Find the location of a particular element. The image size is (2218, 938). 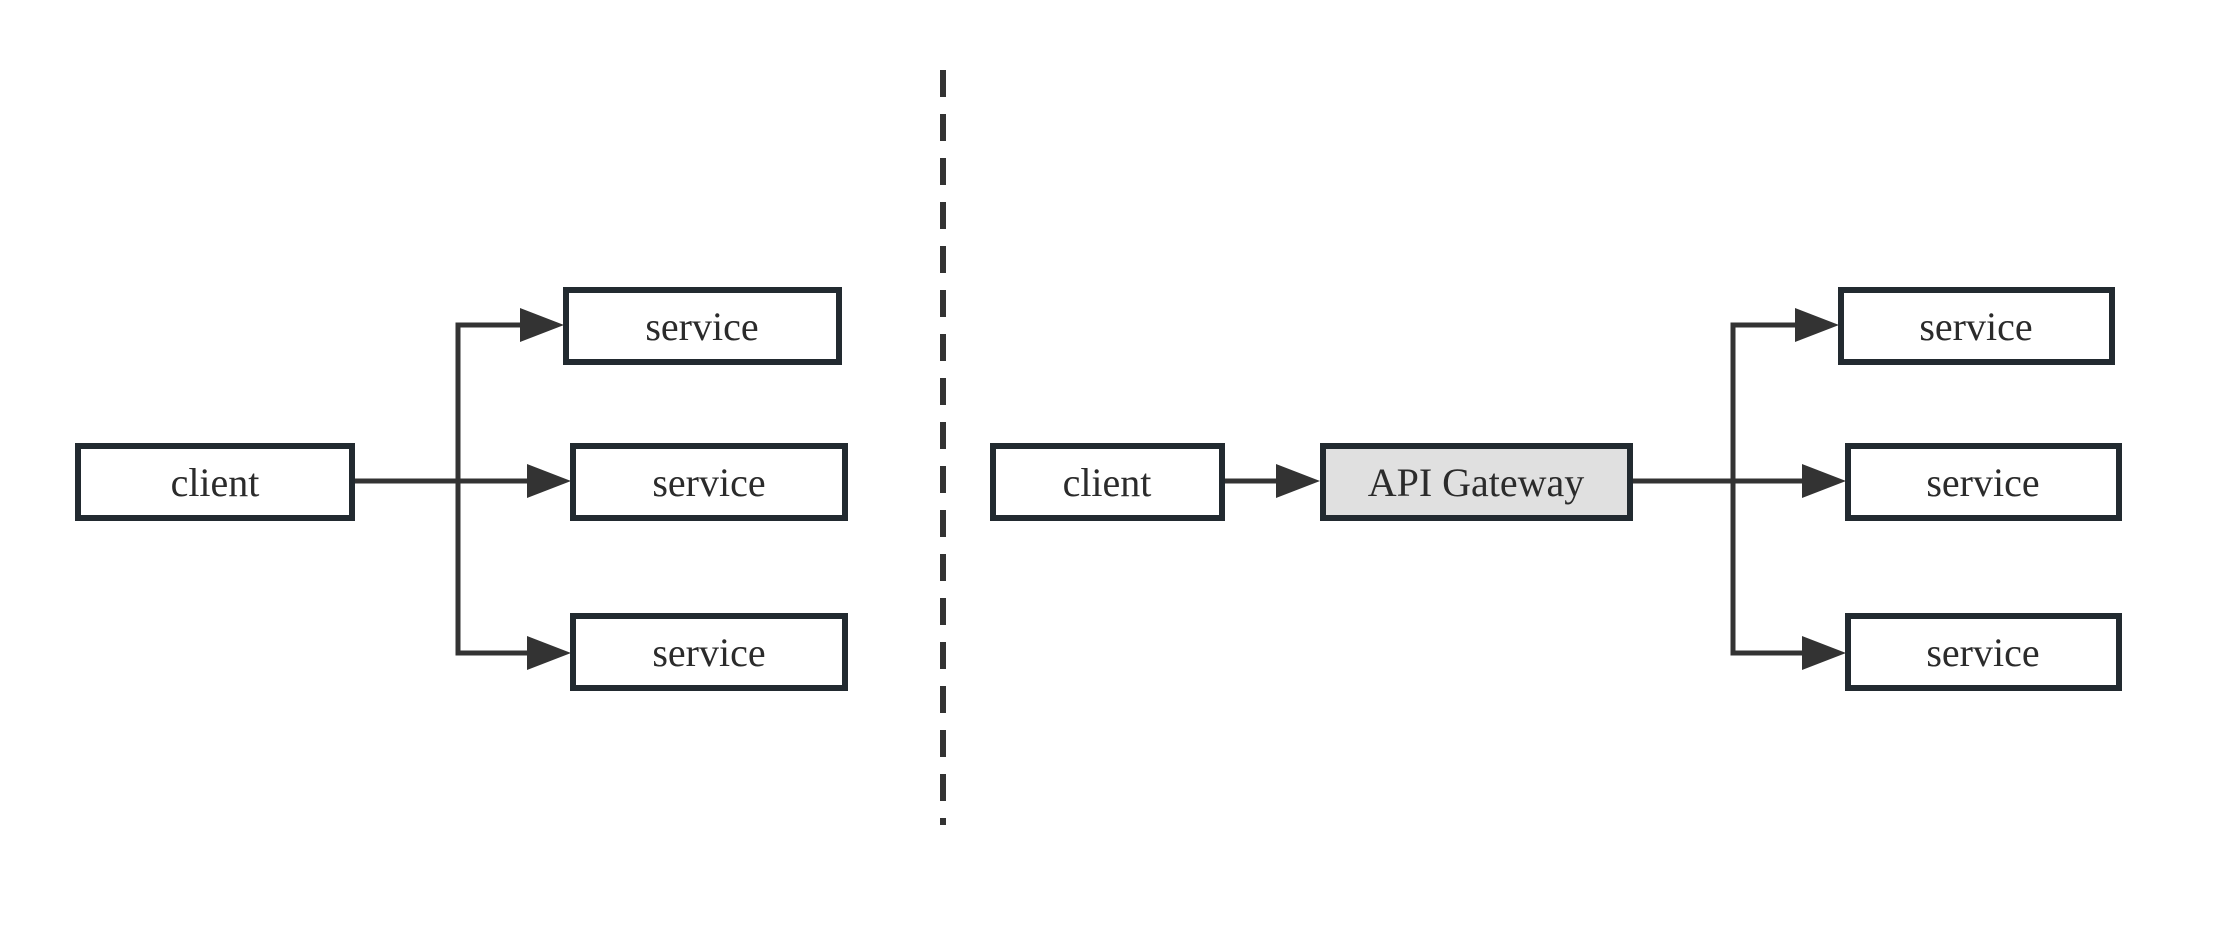

left-service-label-2: service is located at coordinates (708, 482).